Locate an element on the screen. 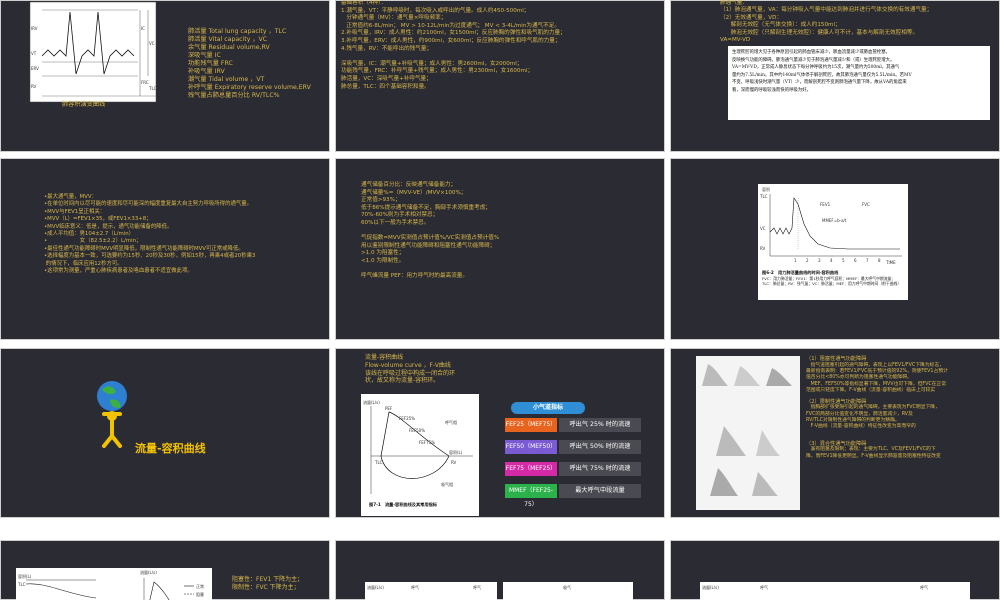  indicator-desc: 呼出气 50% 时的流速 is located at coordinates (600, 447).